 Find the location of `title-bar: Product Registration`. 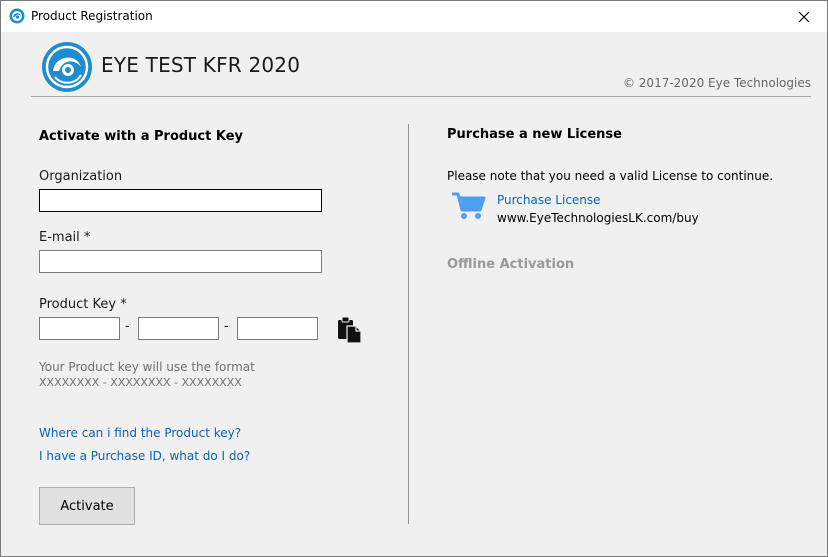

title-bar: Product Registration is located at coordinates (414, 16).